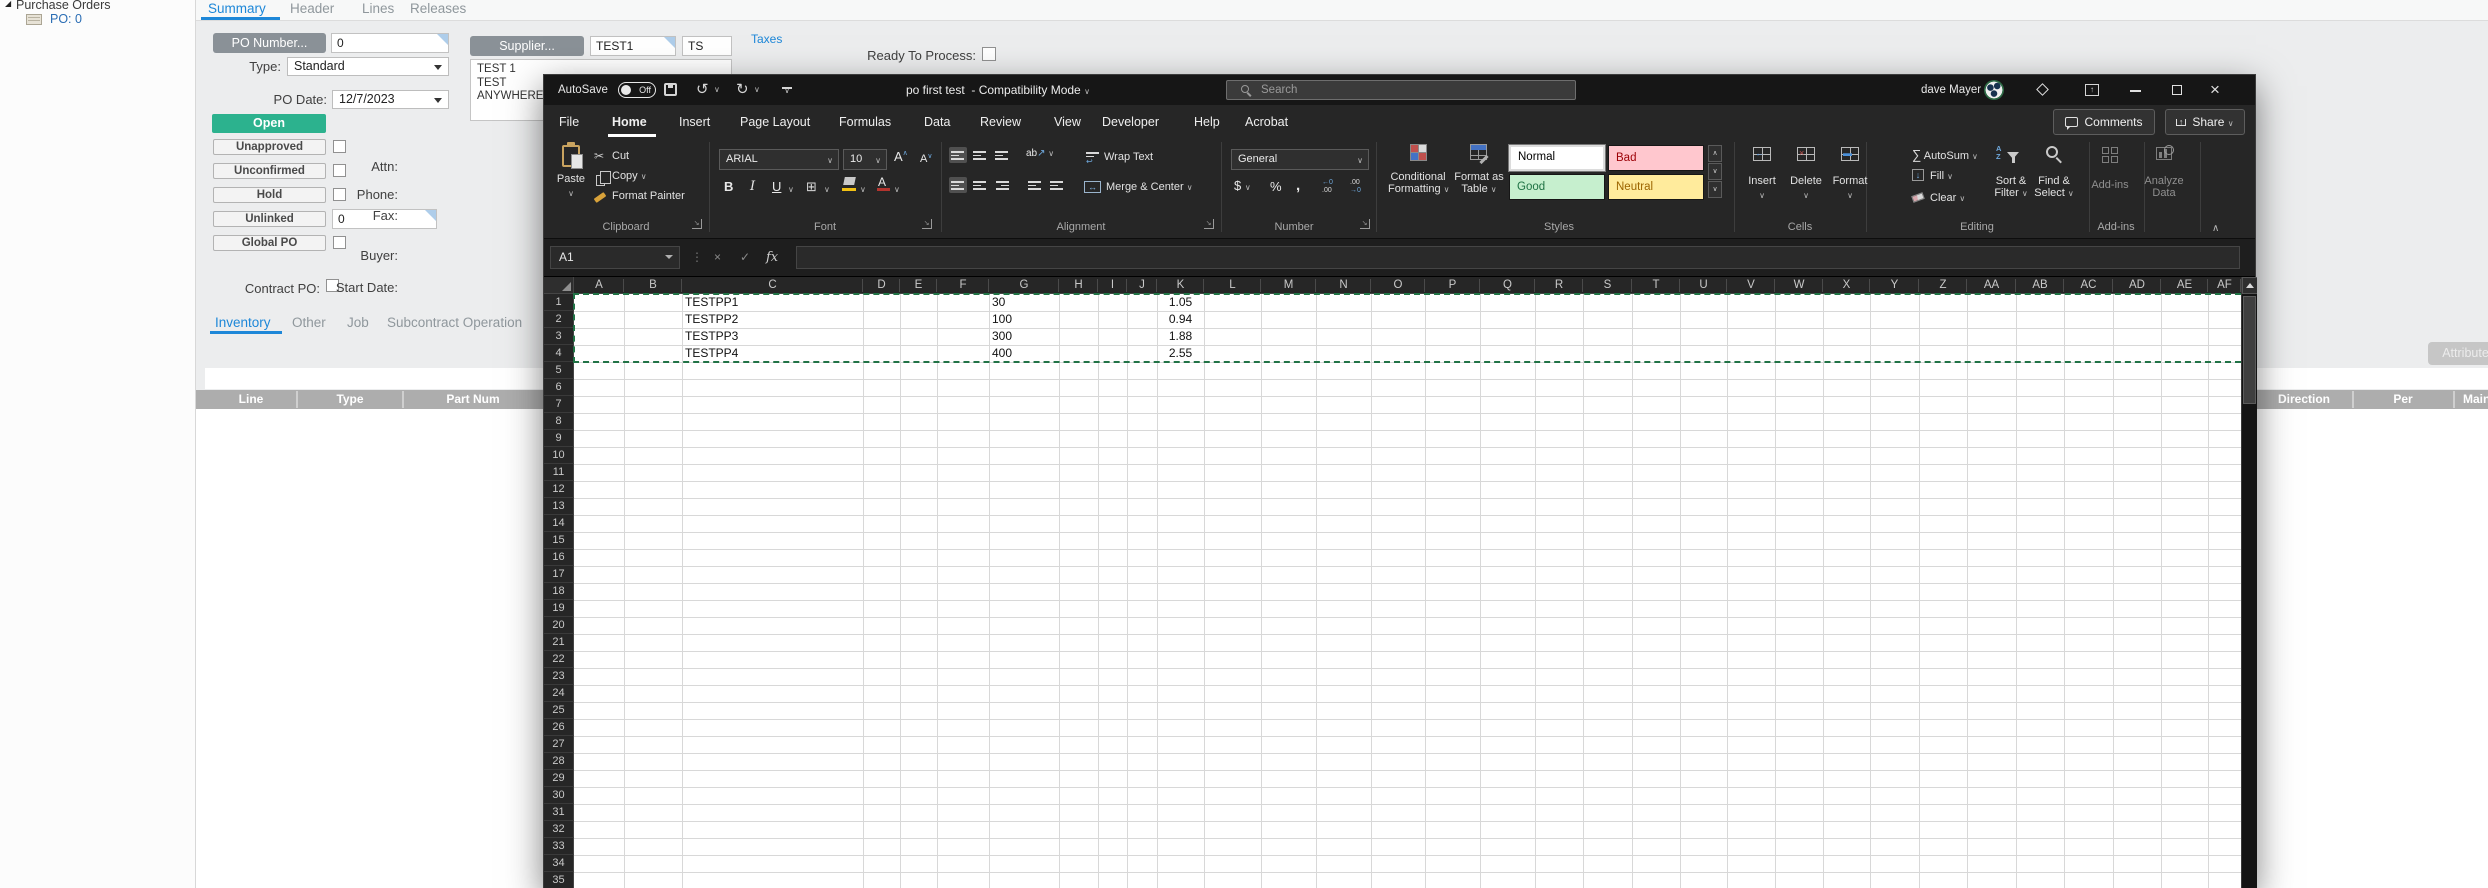 The width and height of the screenshot is (2488, 888). Describe the element at coordinates (559, 829) in the screenshot. I see `row-header-32: 32` at that location.